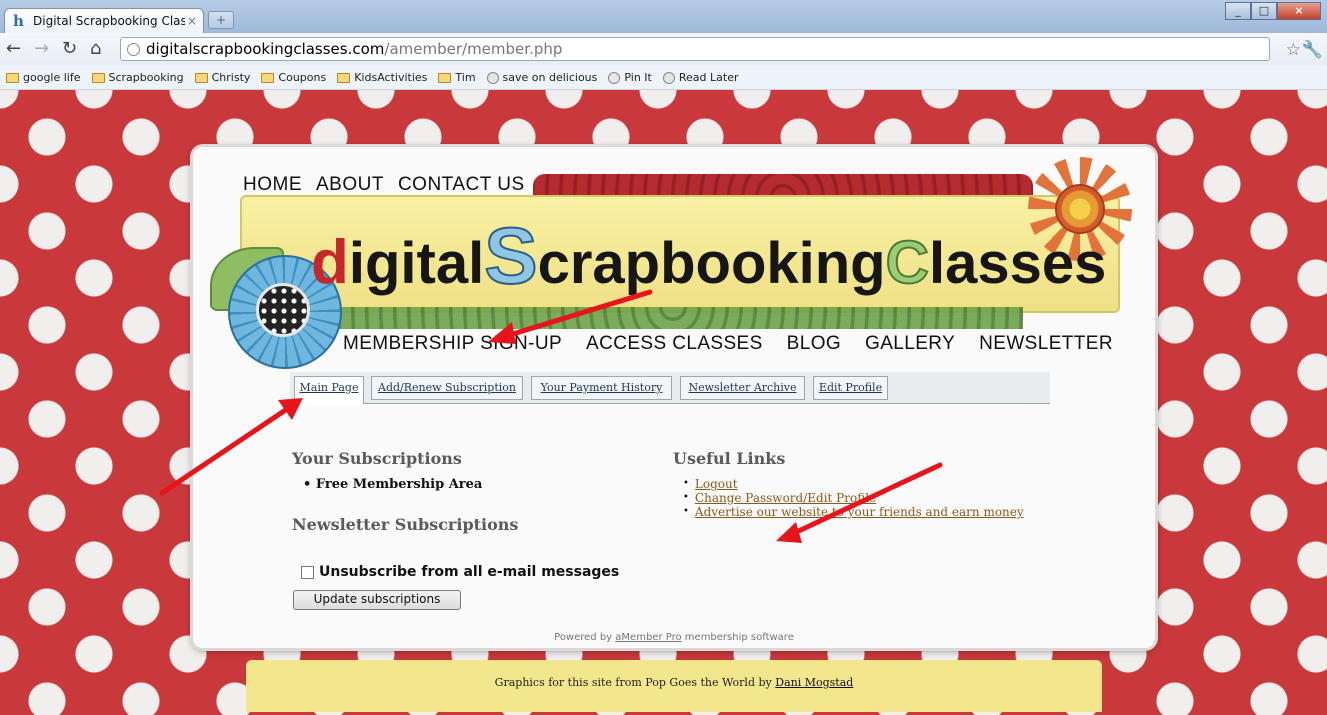  Describe the element at coordinates (850, 388) in the screenshot. I see `tab-edit-profile: Edit Profile` at that location.